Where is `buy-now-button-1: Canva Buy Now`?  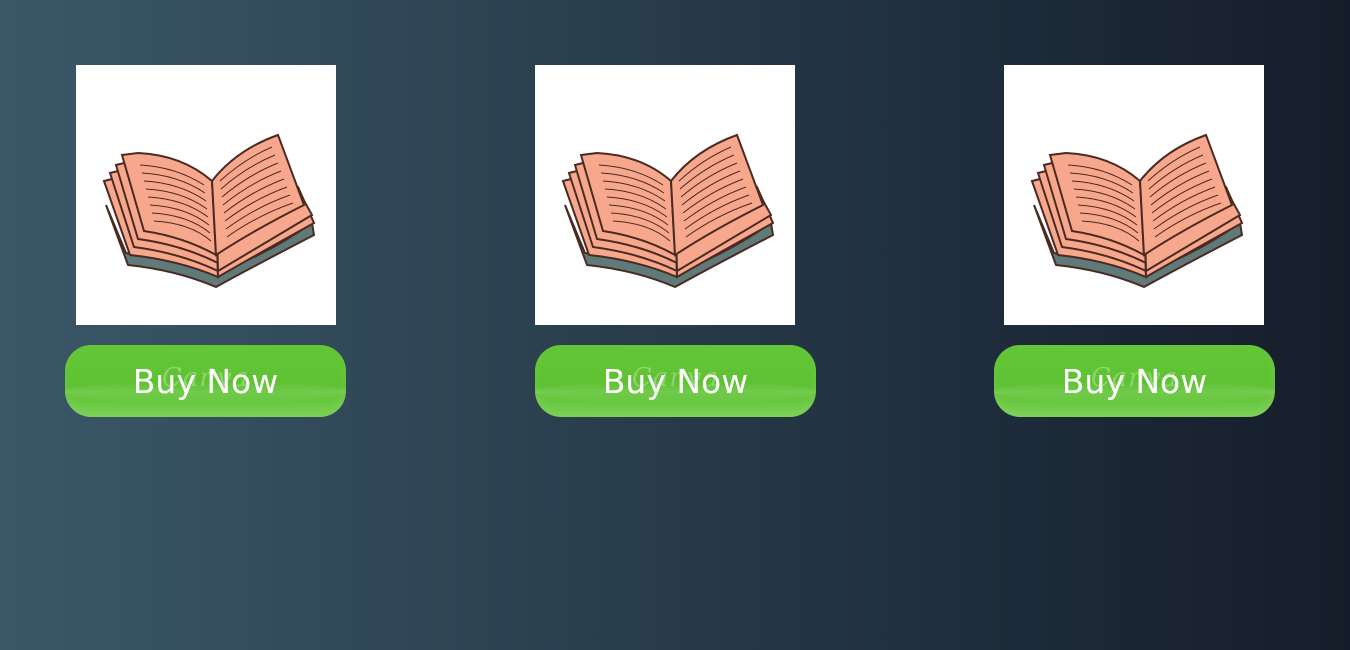
buy-now-button-1: Canva Buy Now is located at coordinates (205, 381).